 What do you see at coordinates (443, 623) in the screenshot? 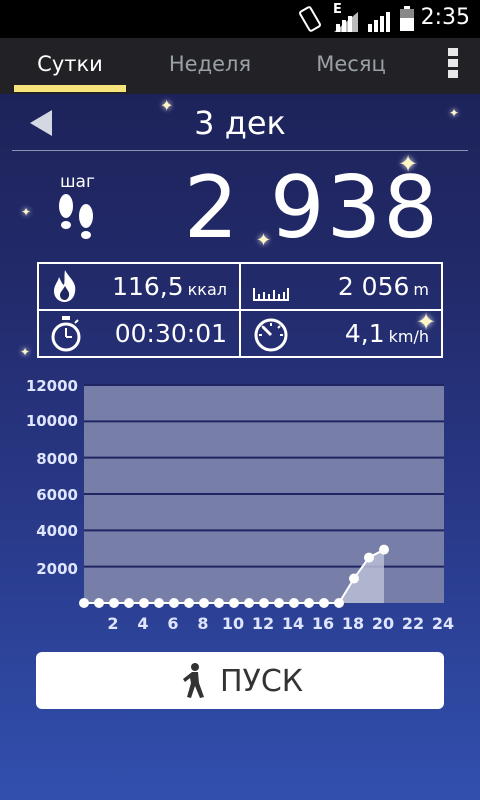
I see `x-tick-label: 24` at bounding box center [443, 623].